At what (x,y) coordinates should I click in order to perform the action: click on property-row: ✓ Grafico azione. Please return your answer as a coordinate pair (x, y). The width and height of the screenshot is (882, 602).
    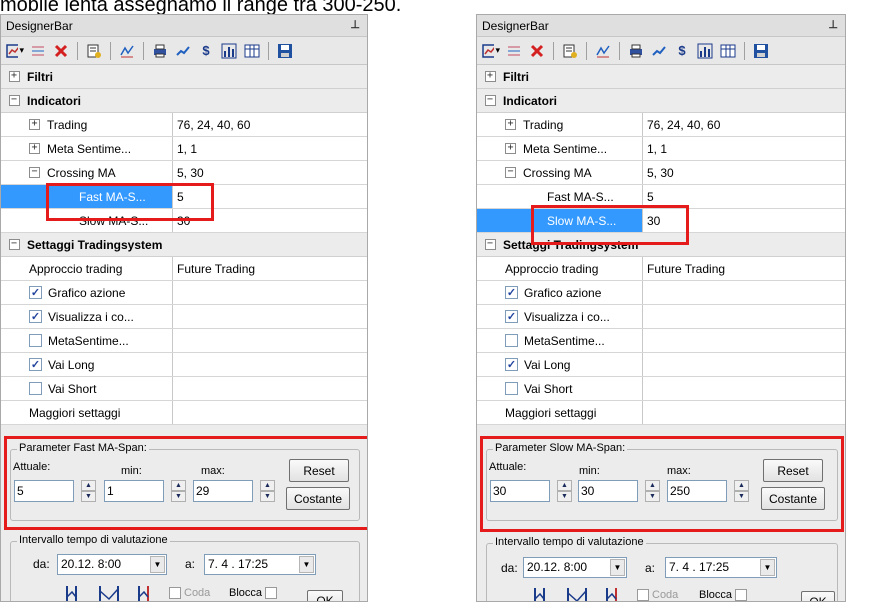
    Looking at the image, I should click on (661, 293).